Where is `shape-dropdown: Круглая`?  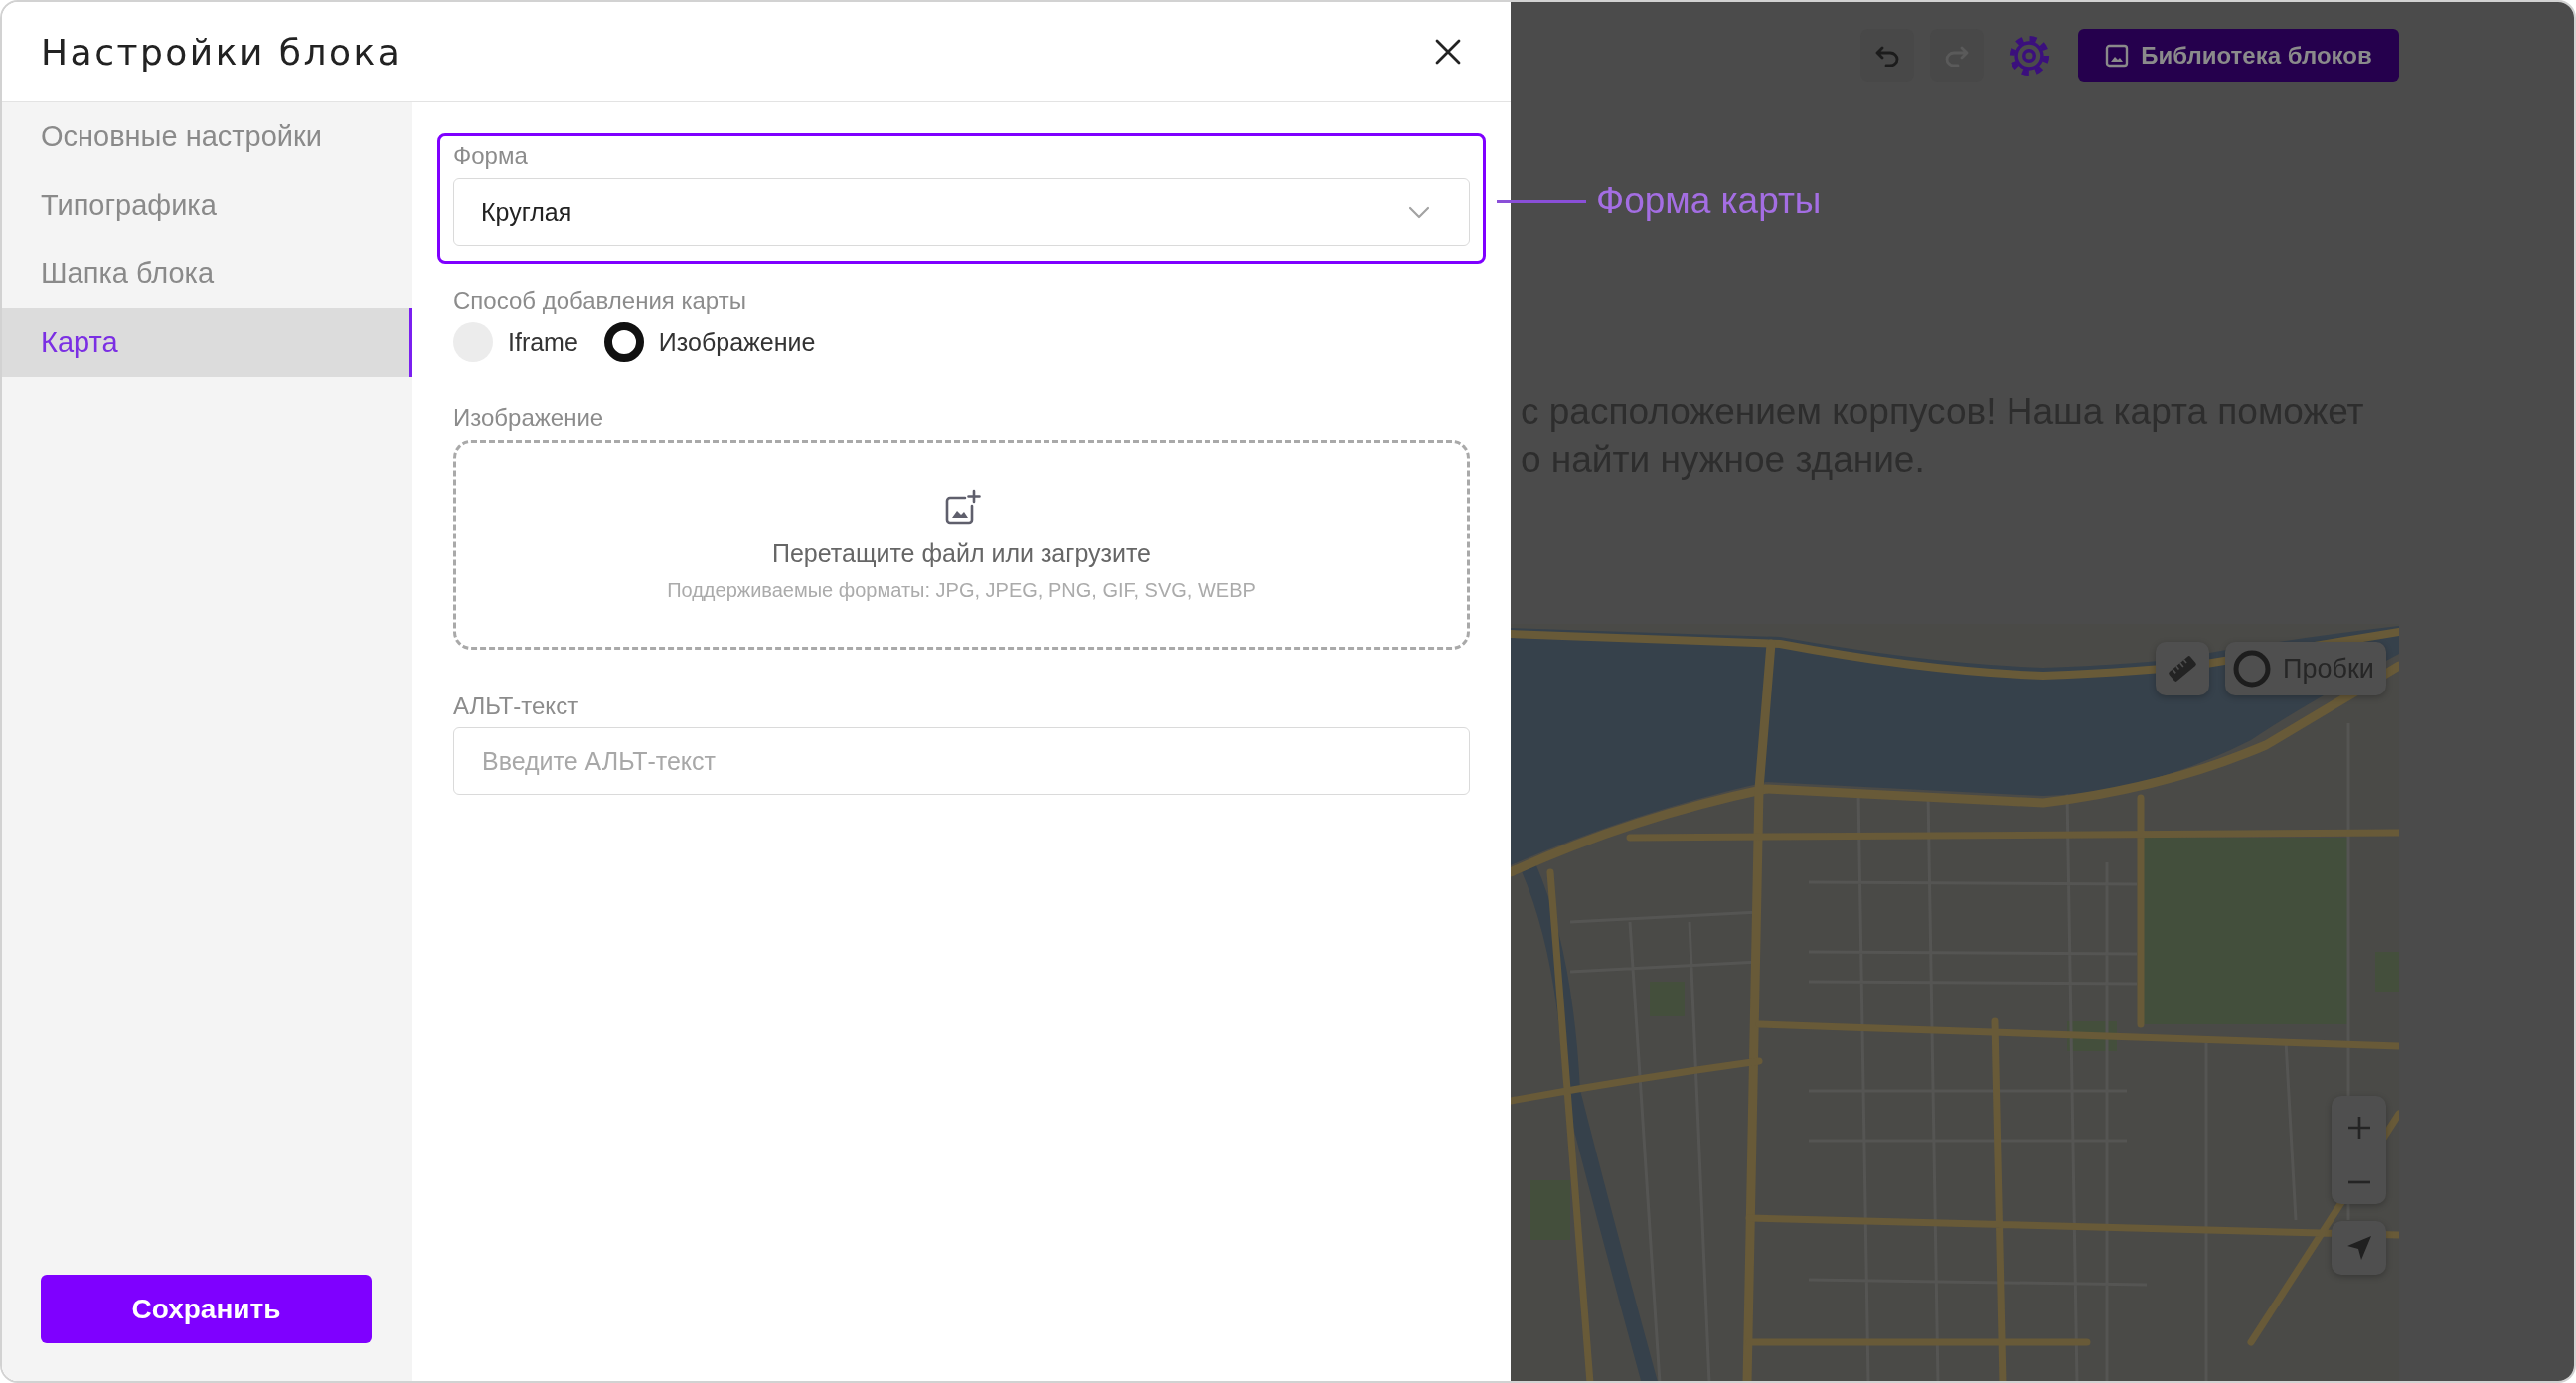
shape-dropdown: Круглая is located at coordinates (961, 212).